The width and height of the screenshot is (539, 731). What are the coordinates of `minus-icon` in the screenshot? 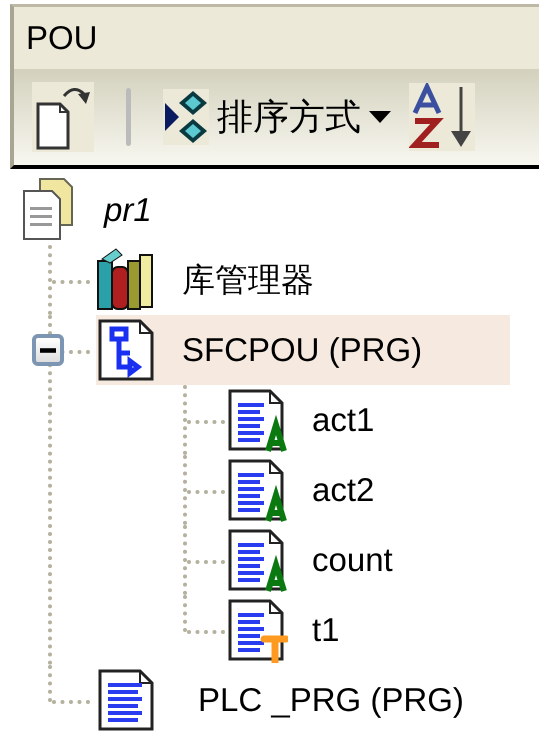 It's located at (48, 350).